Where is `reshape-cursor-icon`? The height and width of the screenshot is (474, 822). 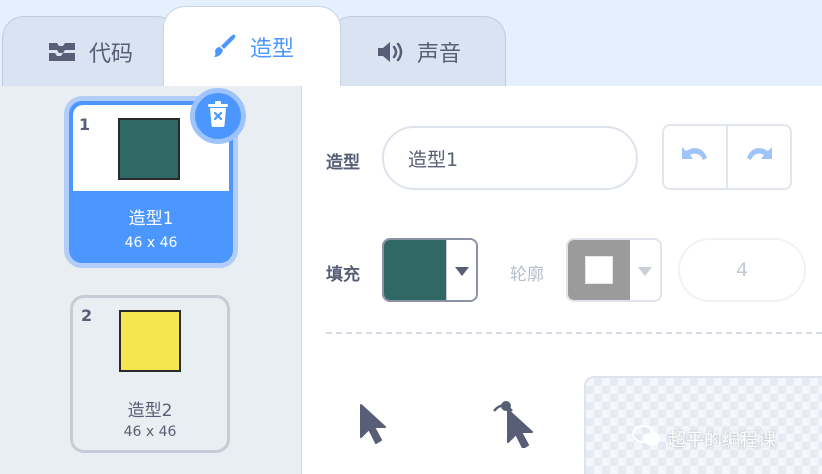
reshape-cursor-icon is located at coordinates (514, 426).